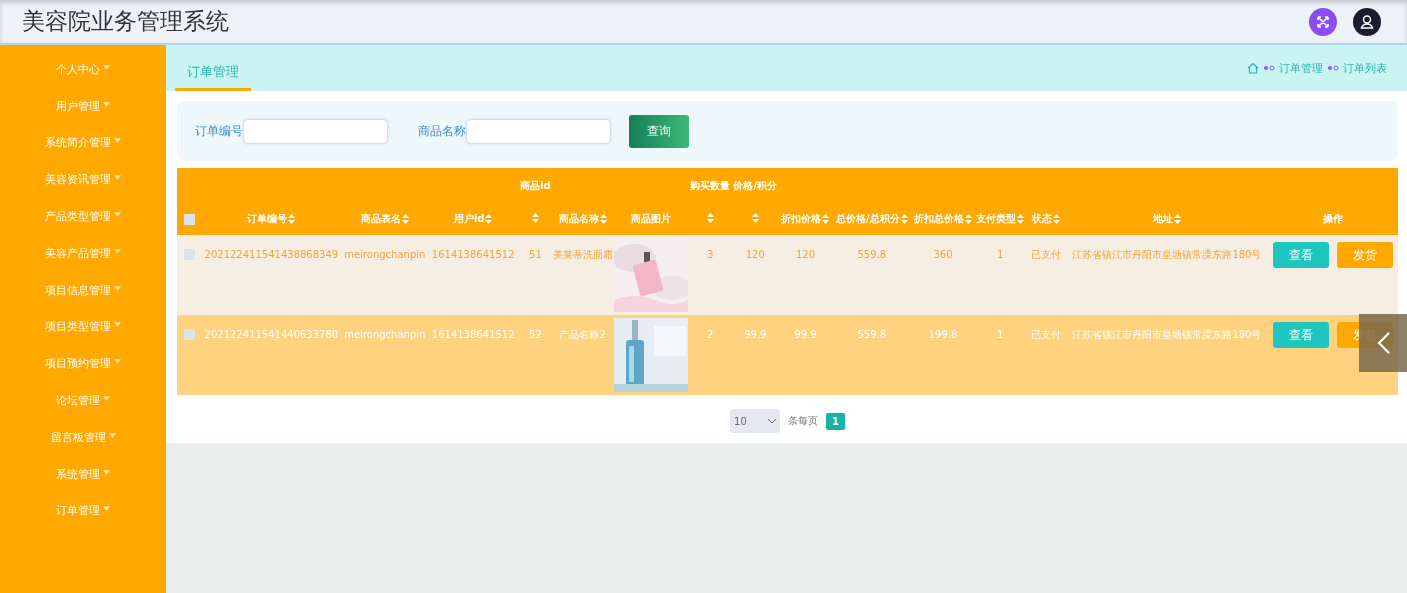 Image resolution: width=1407 pixels, height=593 pixels. I want to click on column-header: 用户id, so click(469, 219).